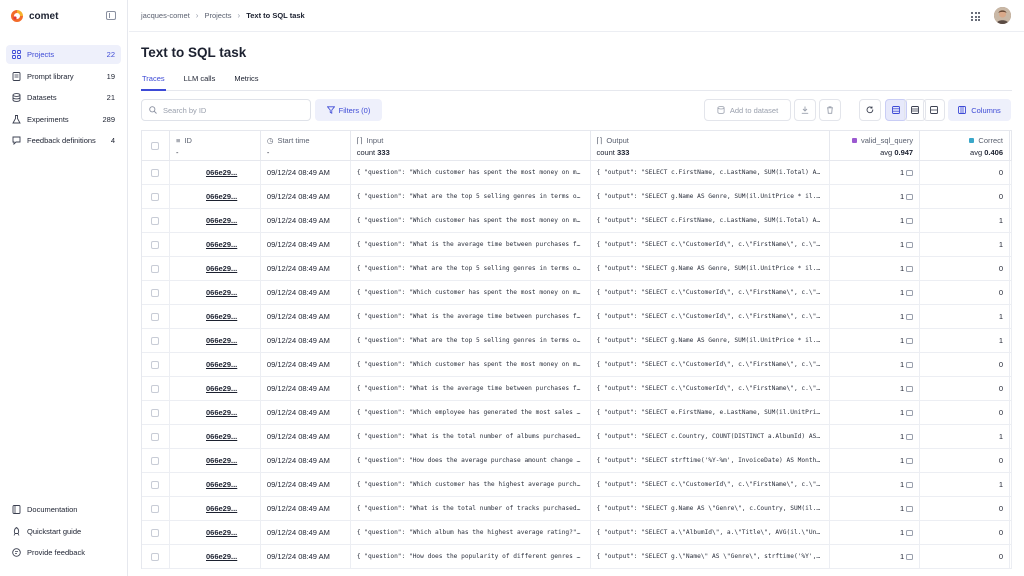  I want to click on breadcrumb-projects: Projects, so click(217, 15).